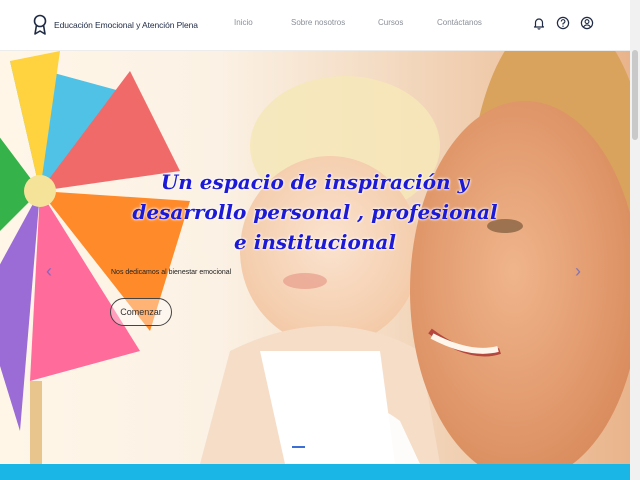 This screenshot has height=480, width=640. I want to click on accent-band, so click(315, 472).